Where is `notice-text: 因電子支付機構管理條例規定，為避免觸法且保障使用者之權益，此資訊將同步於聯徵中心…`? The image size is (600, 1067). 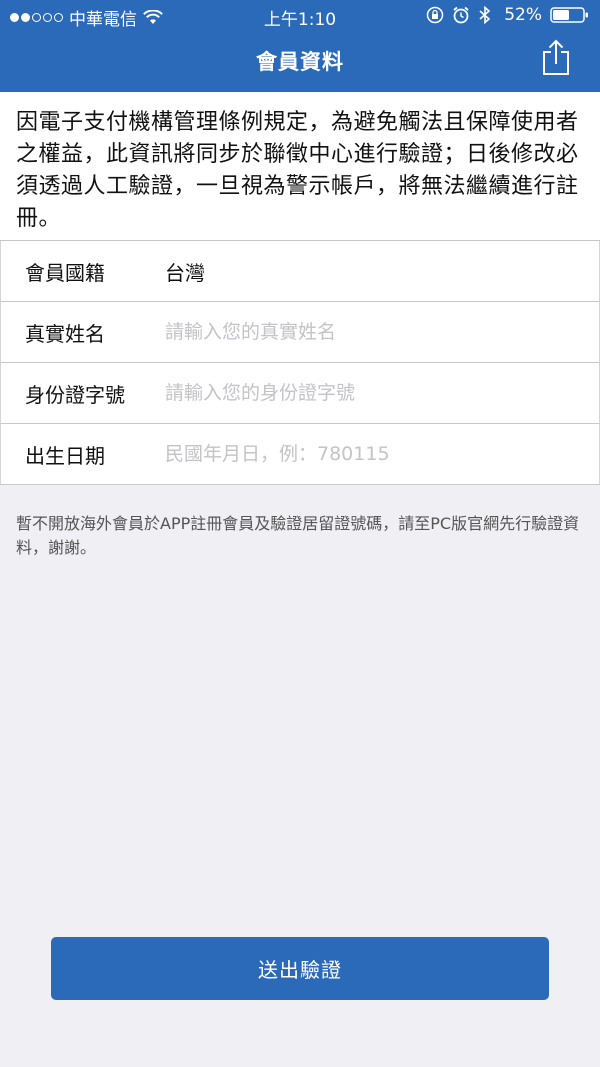
notice-text: 因電子支付機構管理條例規定，為避免觸法且保障使用者之權益，此資訊將同步於聯徵中心… is located at coordinates (297, 170).